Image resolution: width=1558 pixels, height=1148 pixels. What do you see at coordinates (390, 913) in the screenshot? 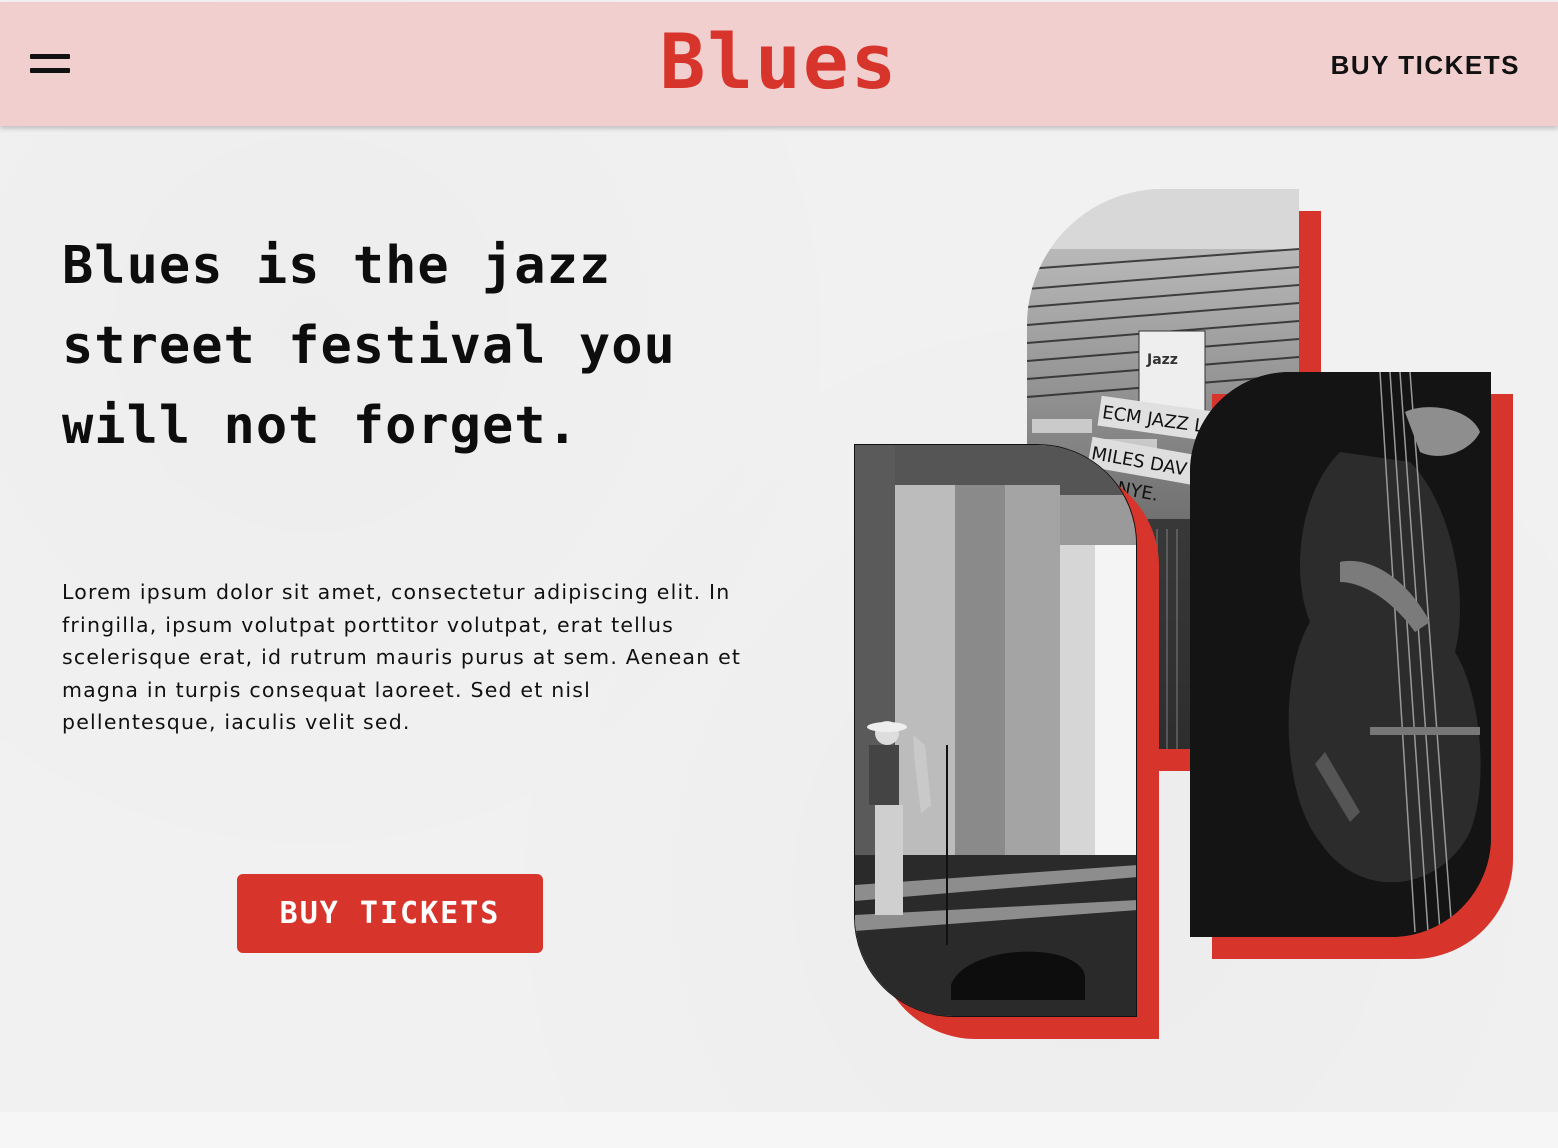
I see `buy-tickets-button: BUY TICKETS` at bounding box center [390, 913].